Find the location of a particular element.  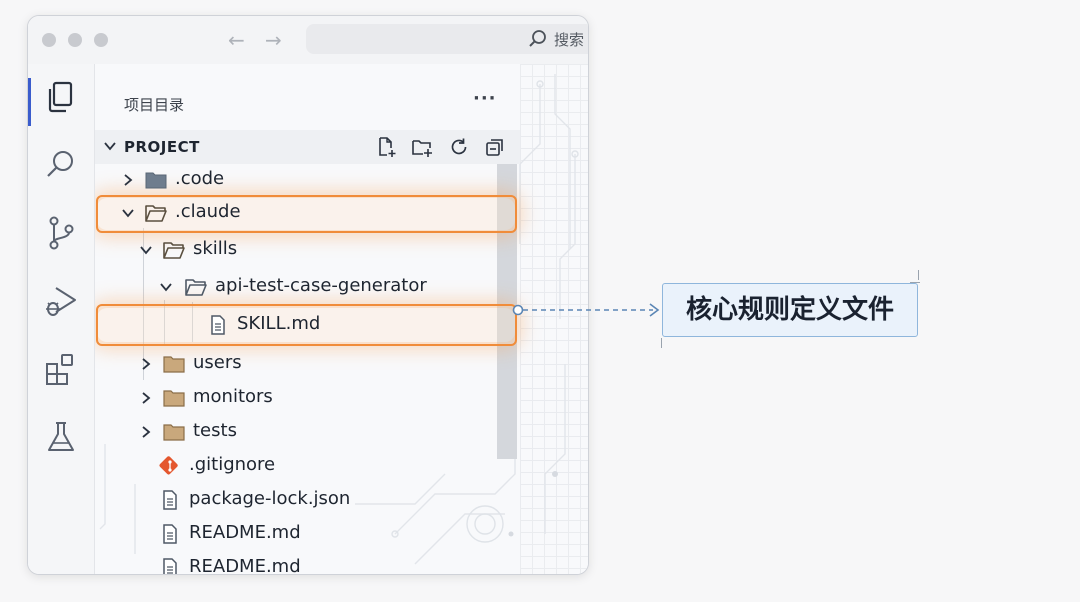

extensions-icon is located at coordinates (61, 369).